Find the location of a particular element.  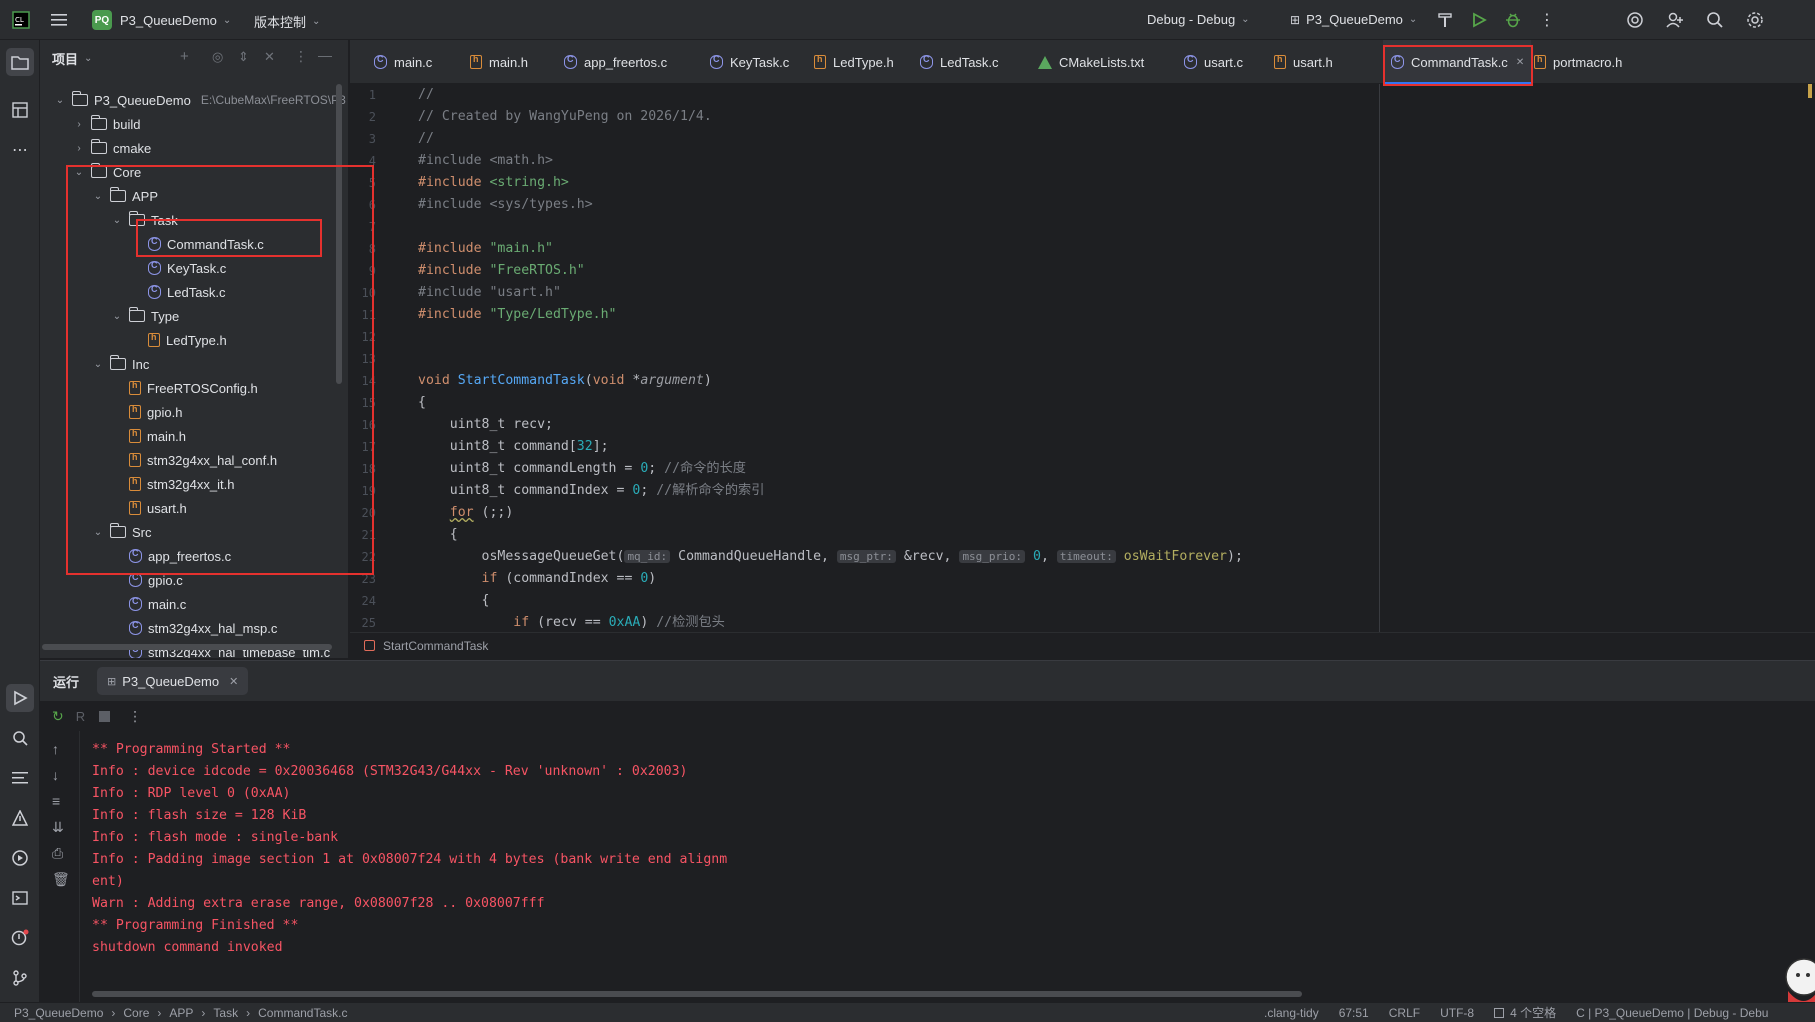

tree-item: ⌄ Core is located at coordinates (107, 172).